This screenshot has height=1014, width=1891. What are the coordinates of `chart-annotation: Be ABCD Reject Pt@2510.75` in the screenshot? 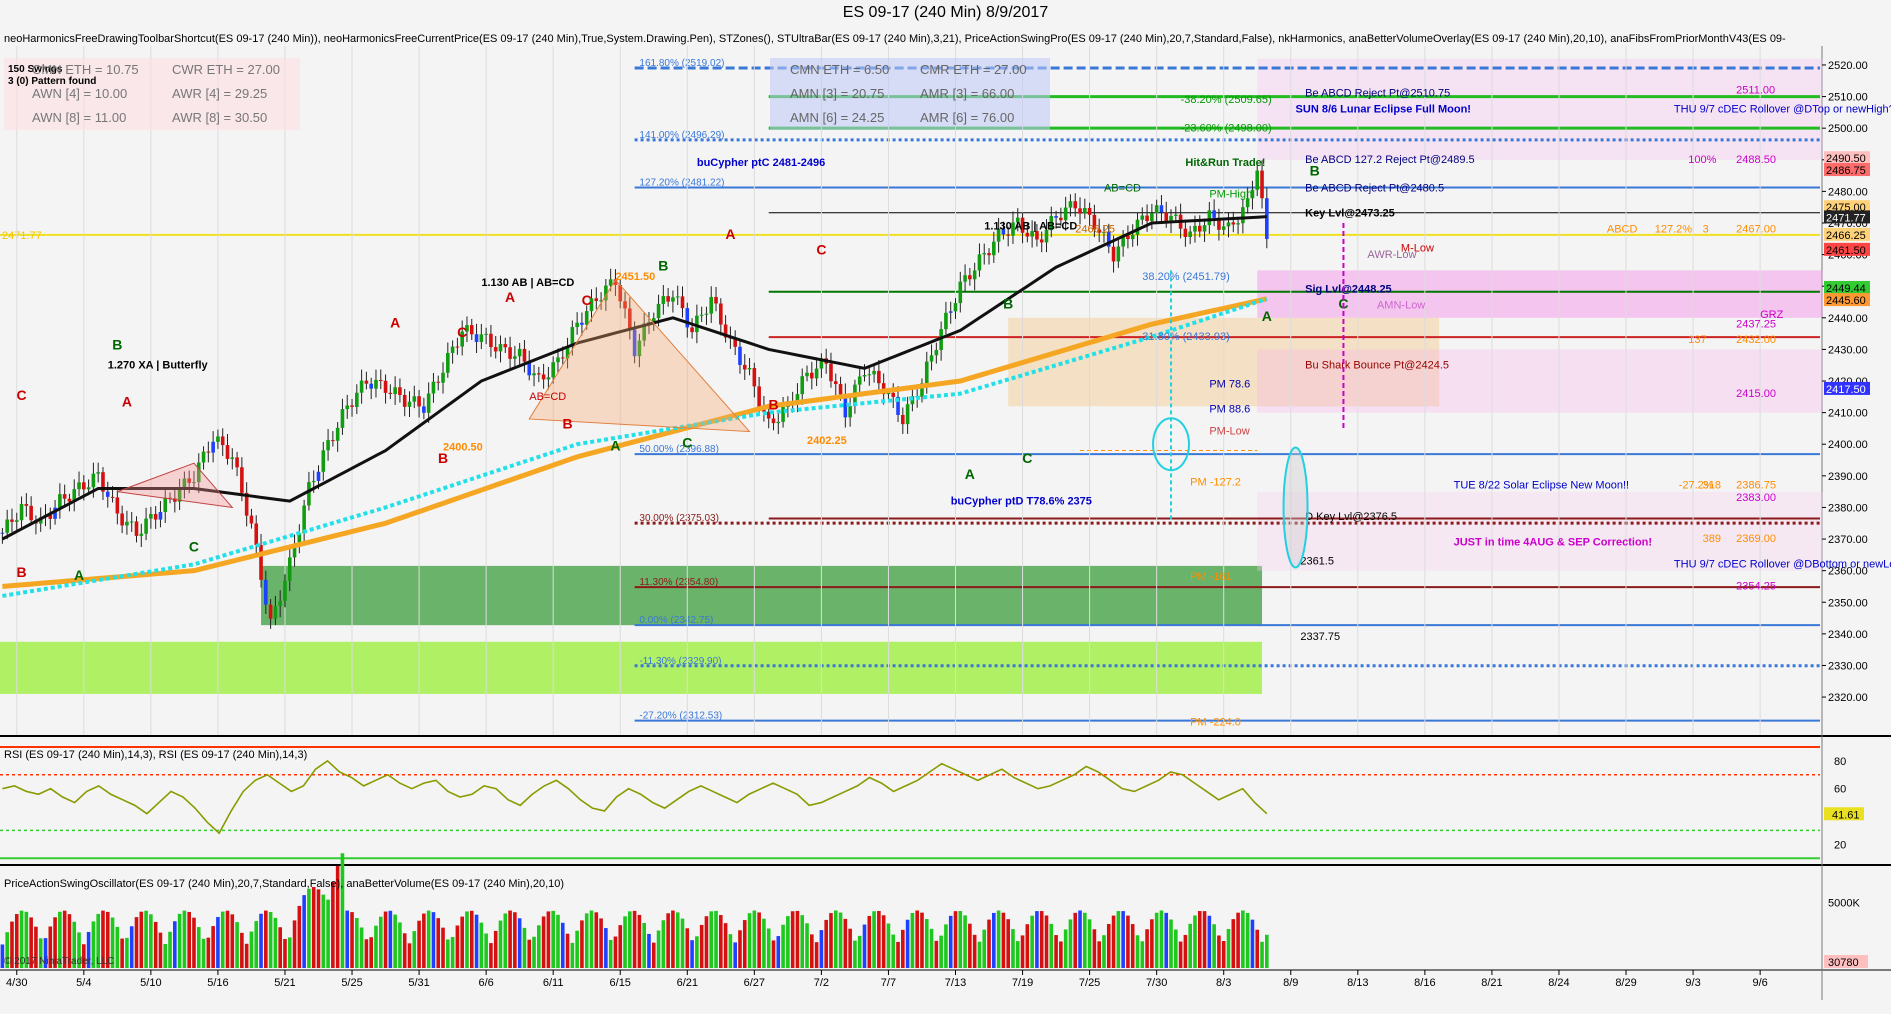 It's located at (1377, 94).